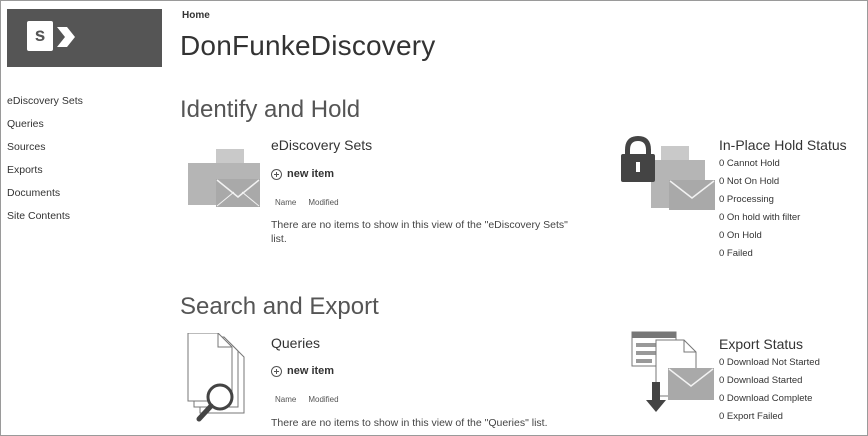  Describe the element at coordinates (308, 45) in the screenshot. I see `site-title: DonFunkeDiscovery` at that location.